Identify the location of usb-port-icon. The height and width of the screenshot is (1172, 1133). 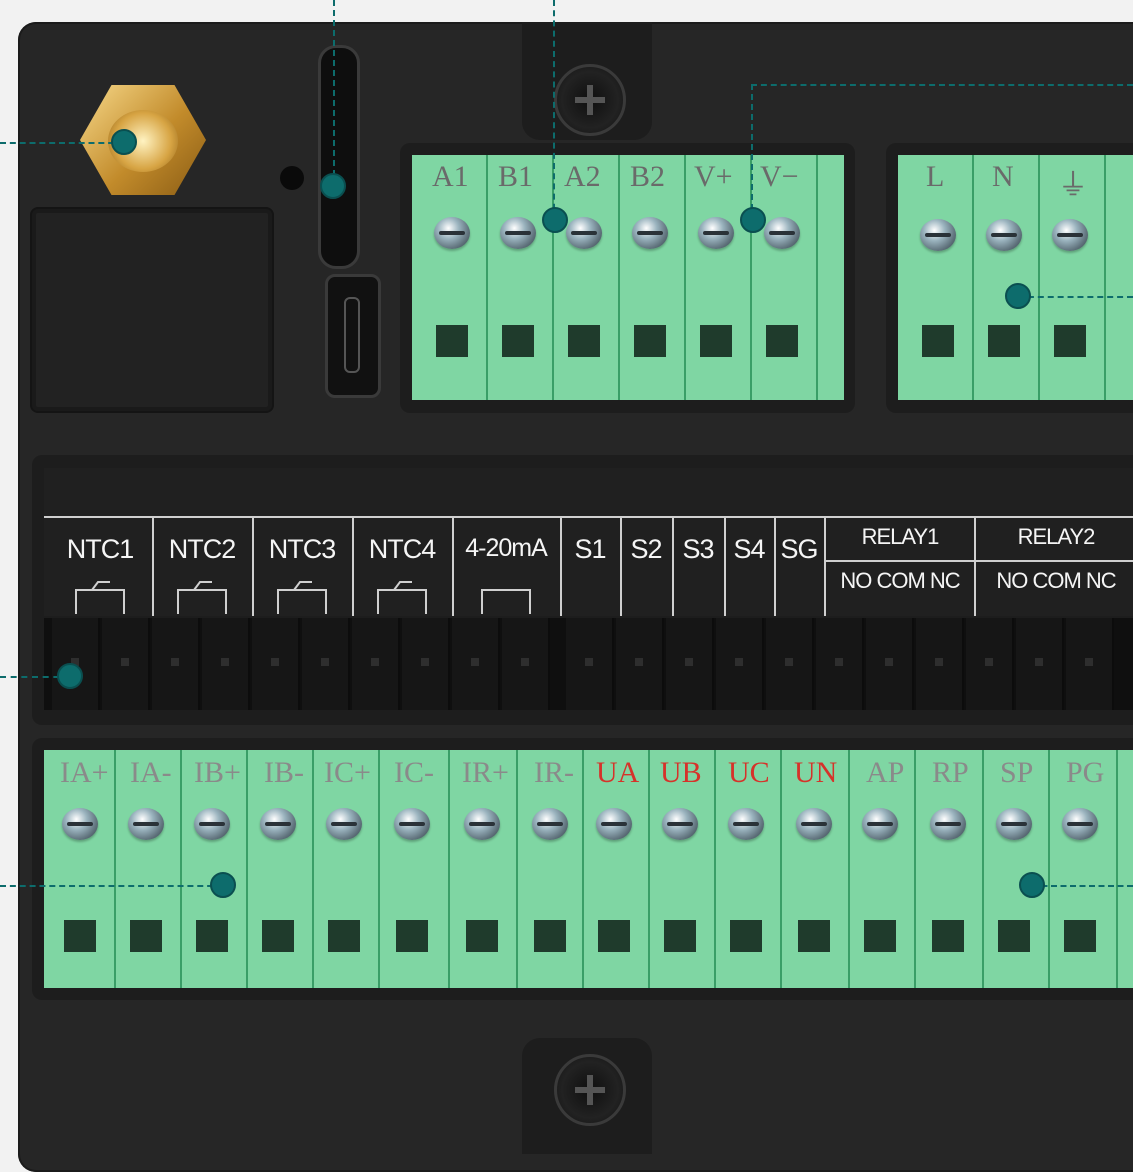
(353, 336).